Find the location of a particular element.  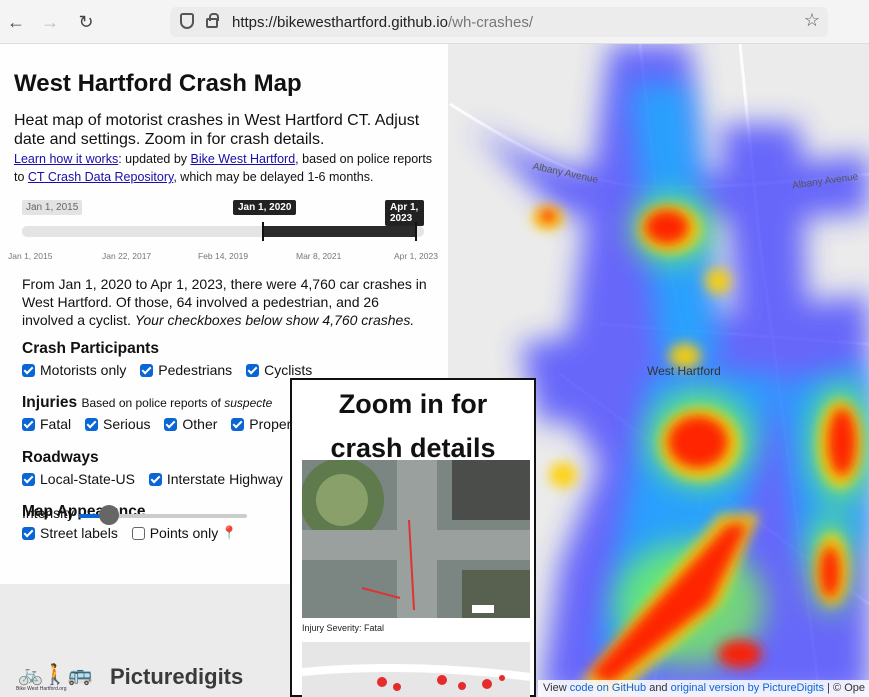

shield-icon is located at coordinates (187, 21).